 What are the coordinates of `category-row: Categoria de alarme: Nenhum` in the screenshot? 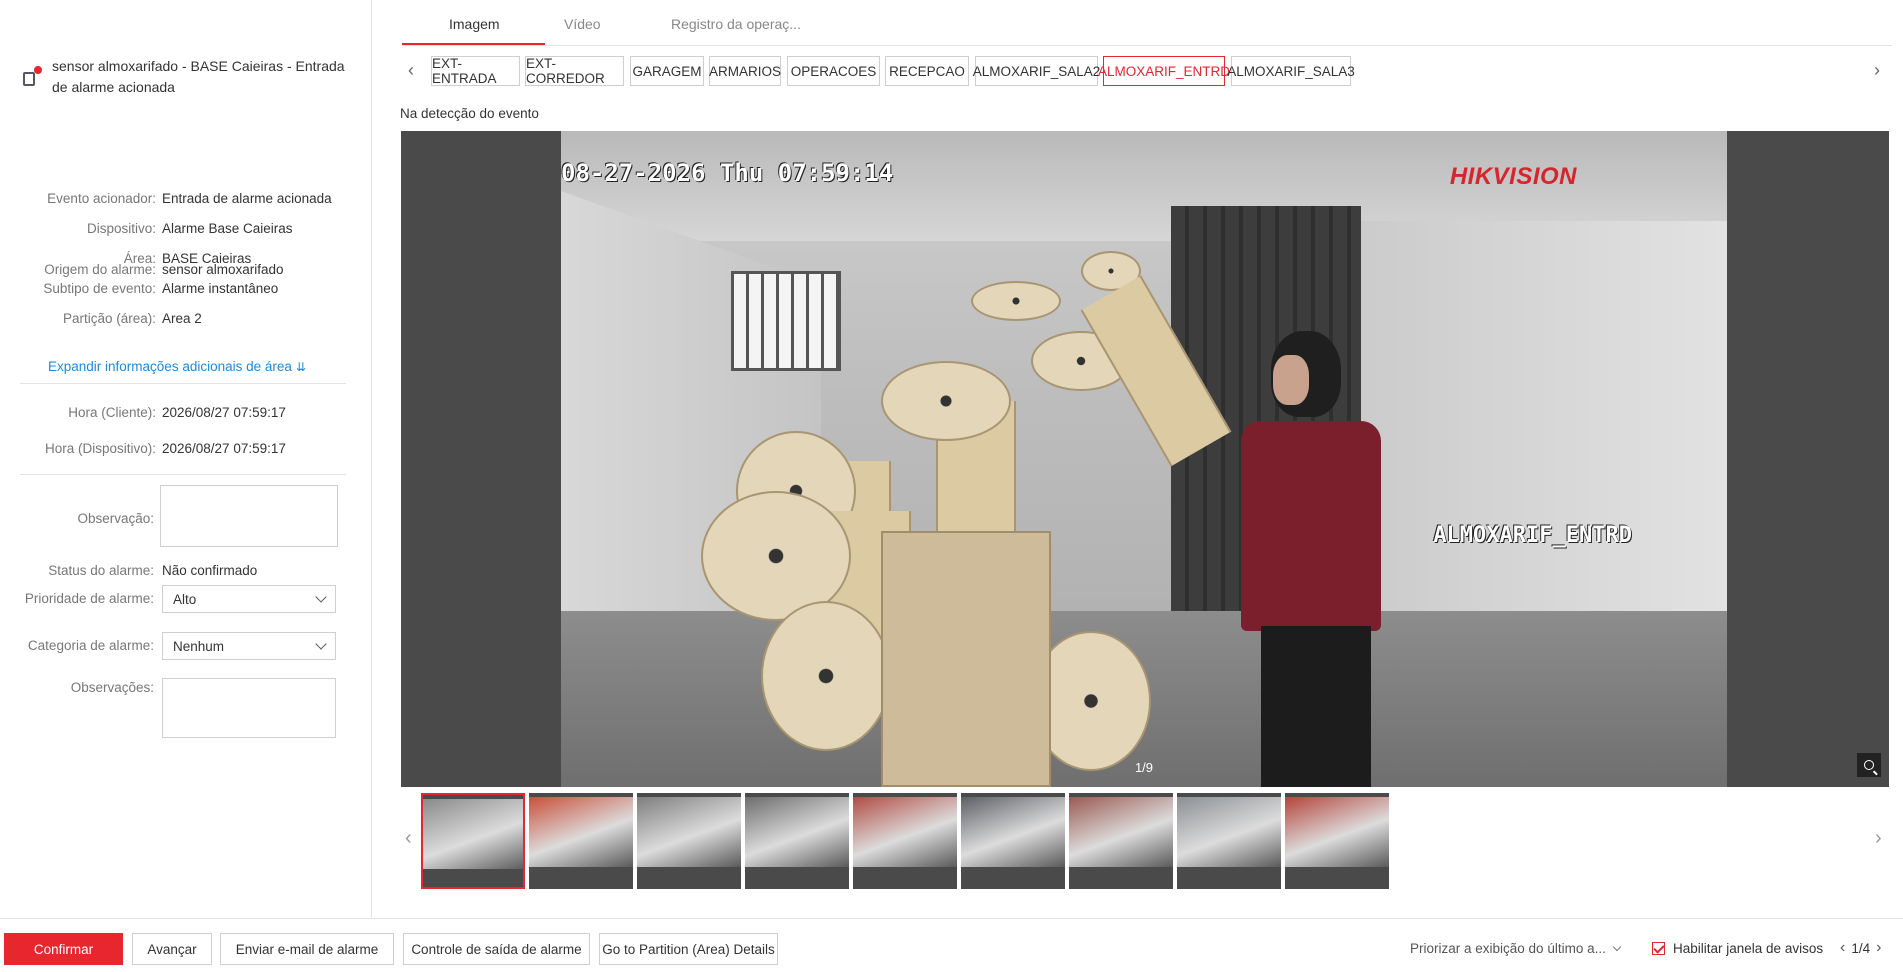 It's located at (183, 646).